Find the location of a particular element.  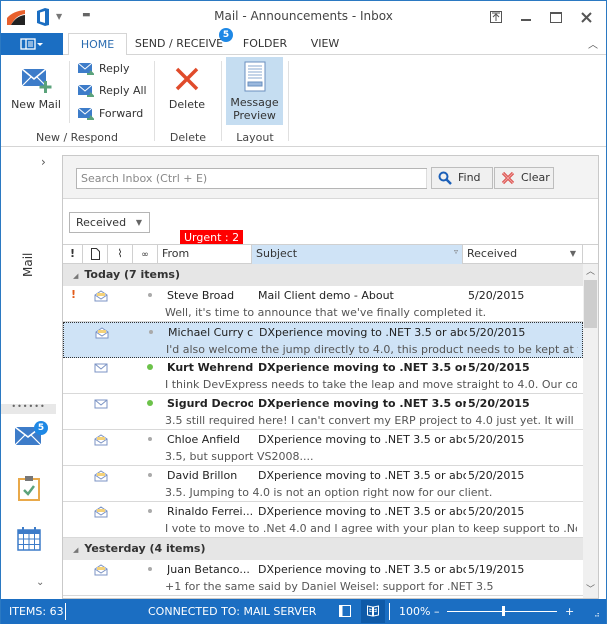

tab-home: HOME is located at coordinates (97, 44).